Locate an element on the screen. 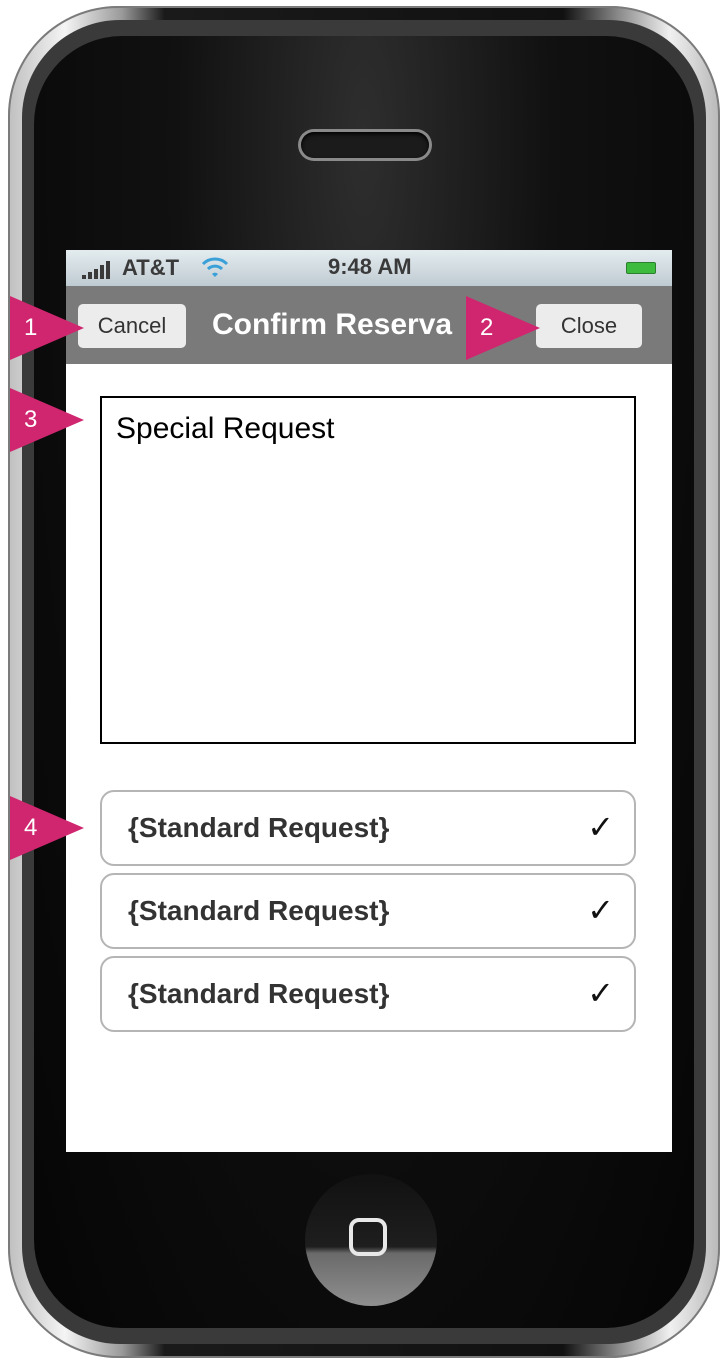 The image size is (728, 1364). annotation-number: 4 is located at coordinates (31, 827).